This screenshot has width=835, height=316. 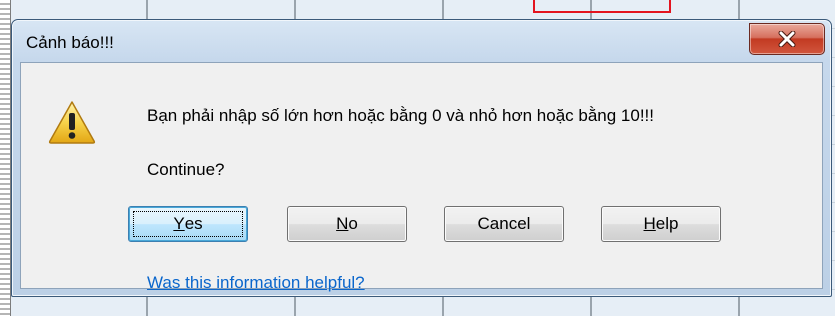 I want to click on background-selected-cell, so click(x=602, y=6).